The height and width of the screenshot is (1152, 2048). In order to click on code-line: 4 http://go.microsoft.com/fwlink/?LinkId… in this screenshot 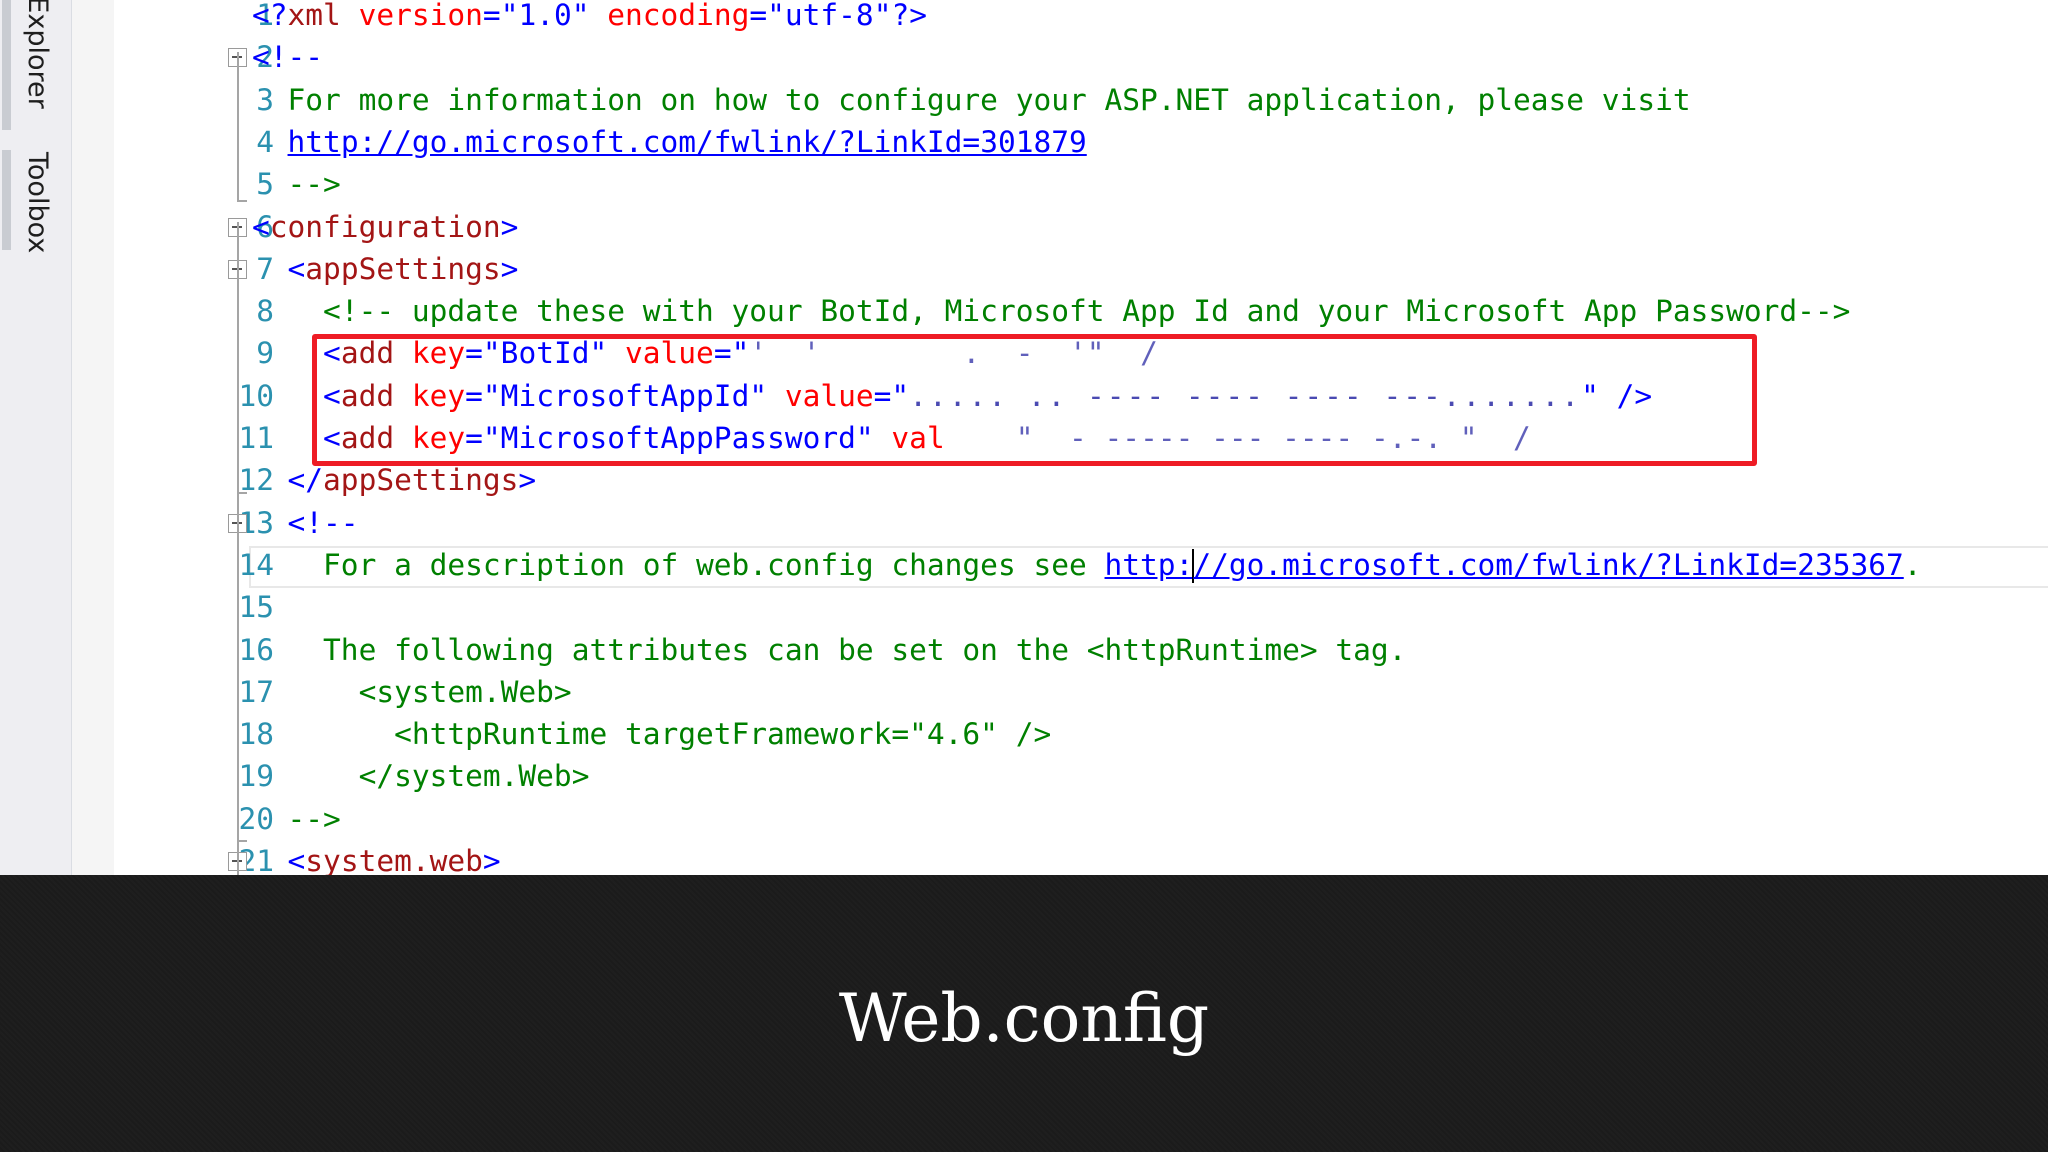, I will do `click(1060, 142)`.